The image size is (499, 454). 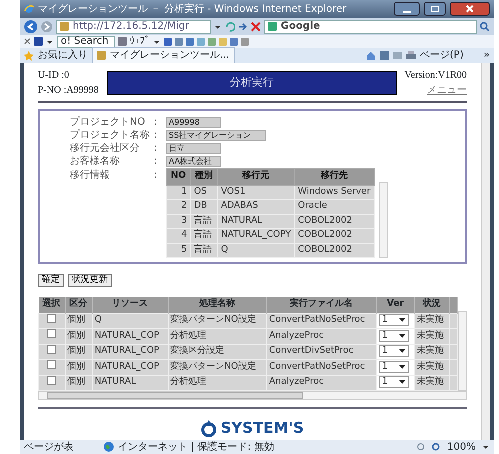 What do you see at coordinates (300, 26) in the screenshot?
I see `search-field: Google` at bounding box center [300, 26].